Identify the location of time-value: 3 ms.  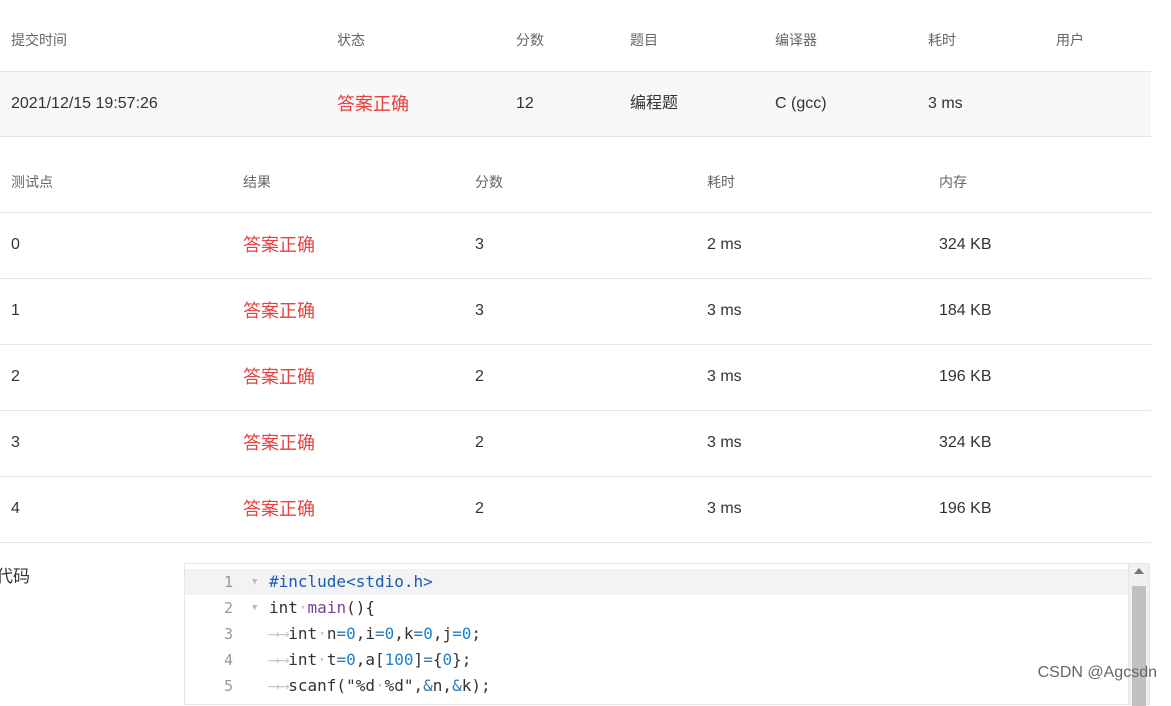
(945, 103).